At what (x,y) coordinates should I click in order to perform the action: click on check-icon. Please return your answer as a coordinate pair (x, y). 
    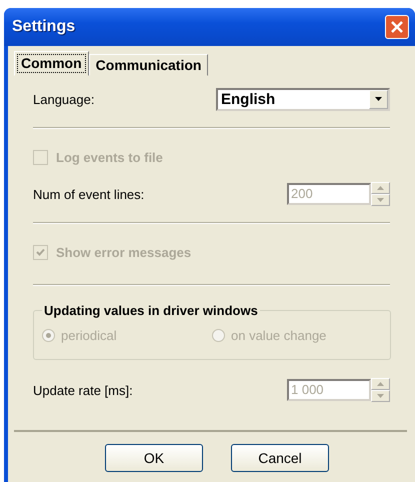
    Looking at the image, I should click on (40, 252).